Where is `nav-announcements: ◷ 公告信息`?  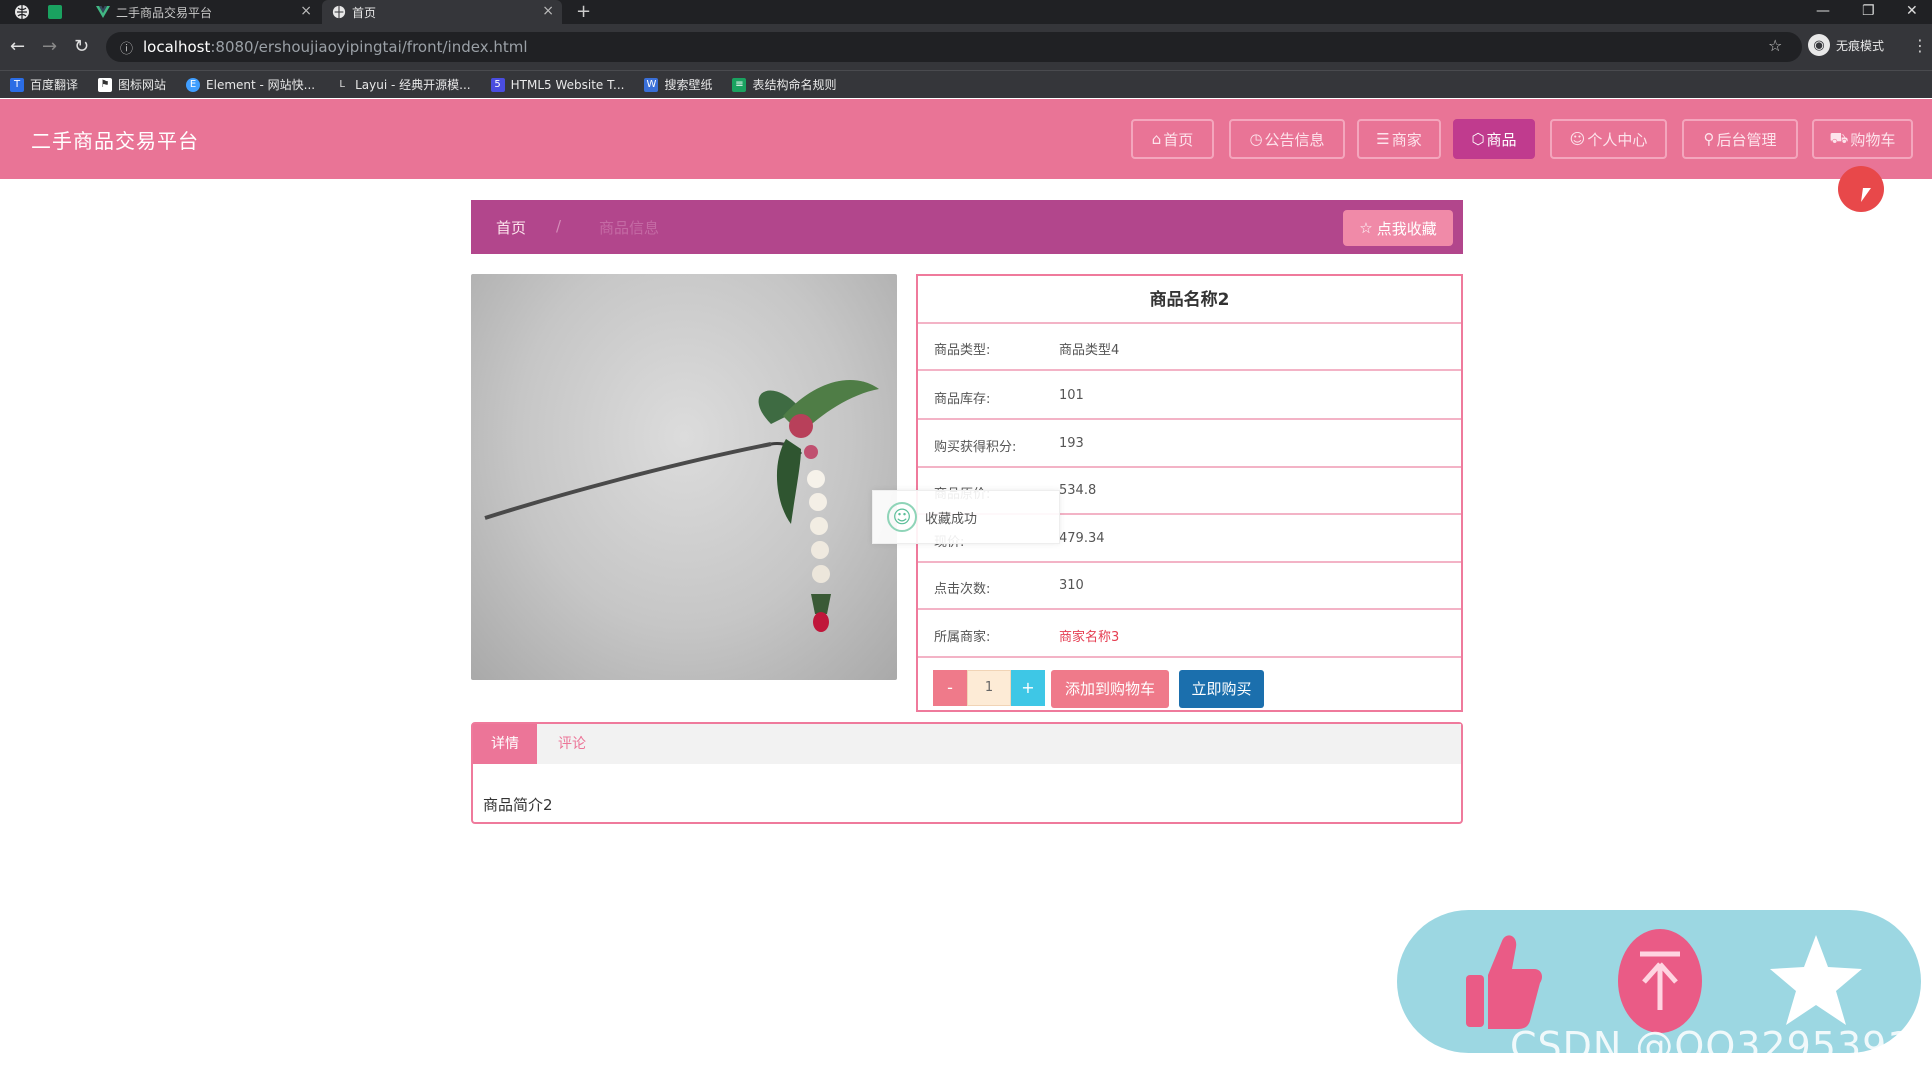 nav-announcements: ◷ 公告信息 is located at coordinates (1287, 139).